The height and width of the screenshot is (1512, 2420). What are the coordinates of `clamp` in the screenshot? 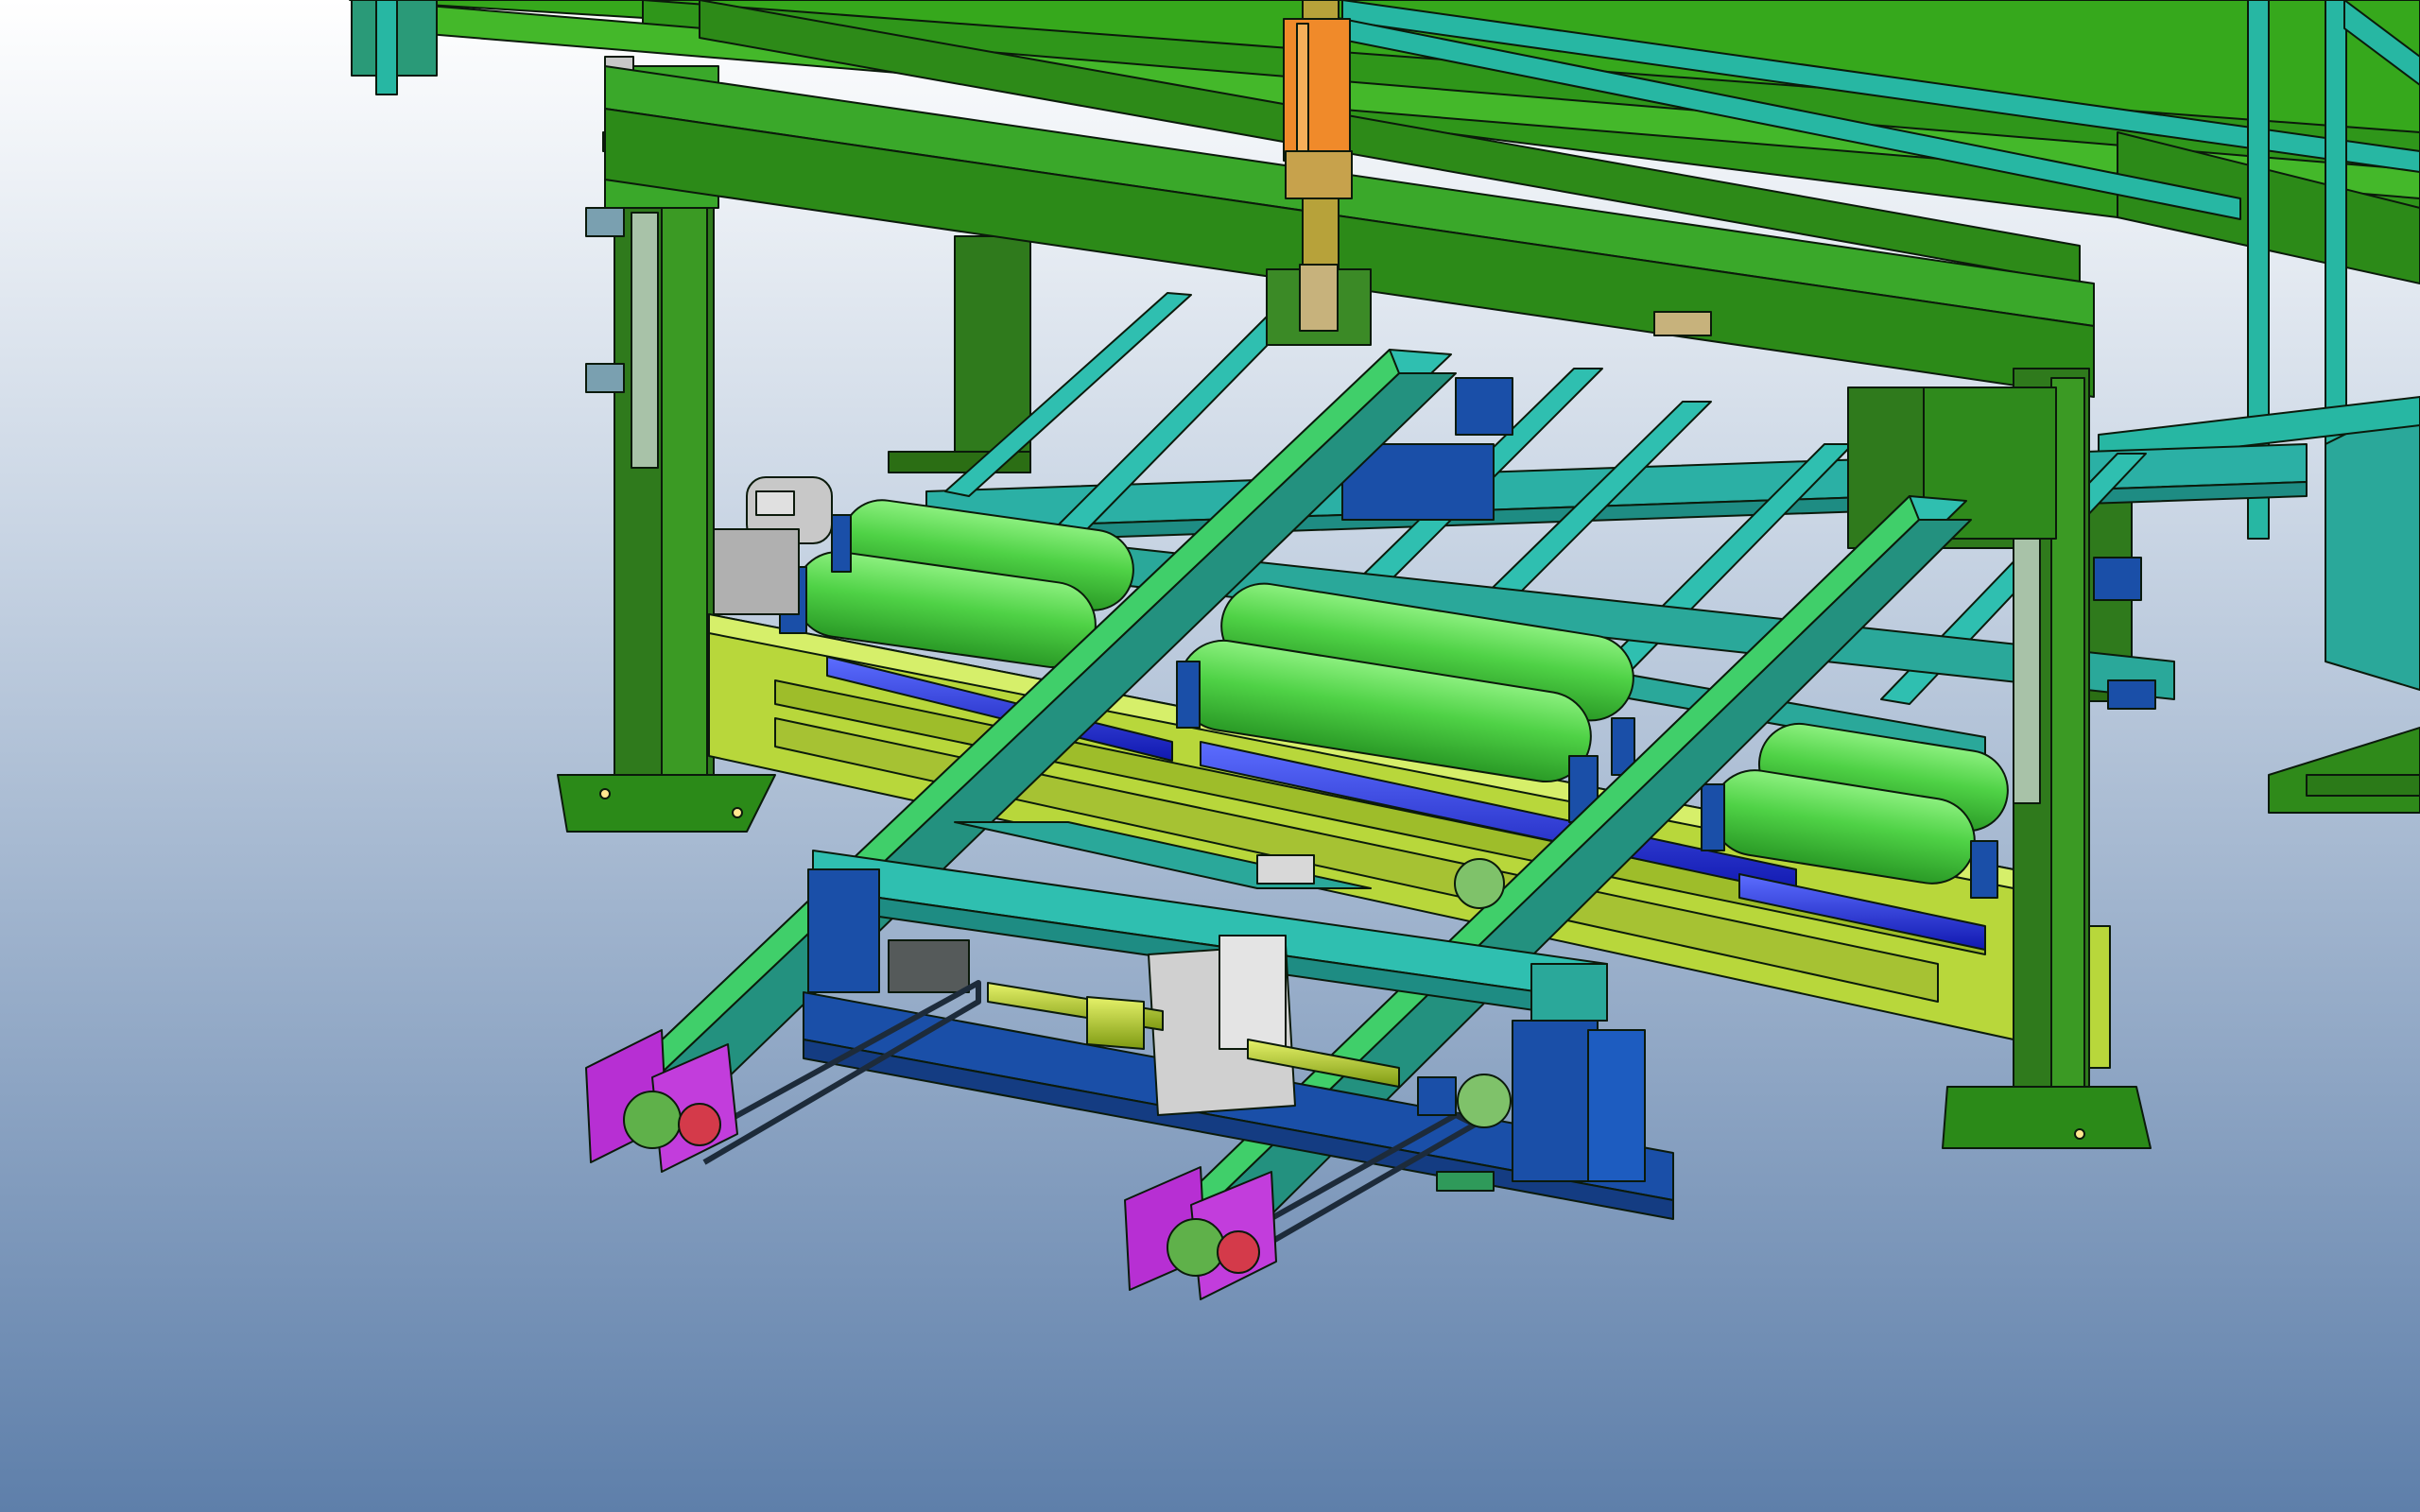 It's located at (1682, 323).